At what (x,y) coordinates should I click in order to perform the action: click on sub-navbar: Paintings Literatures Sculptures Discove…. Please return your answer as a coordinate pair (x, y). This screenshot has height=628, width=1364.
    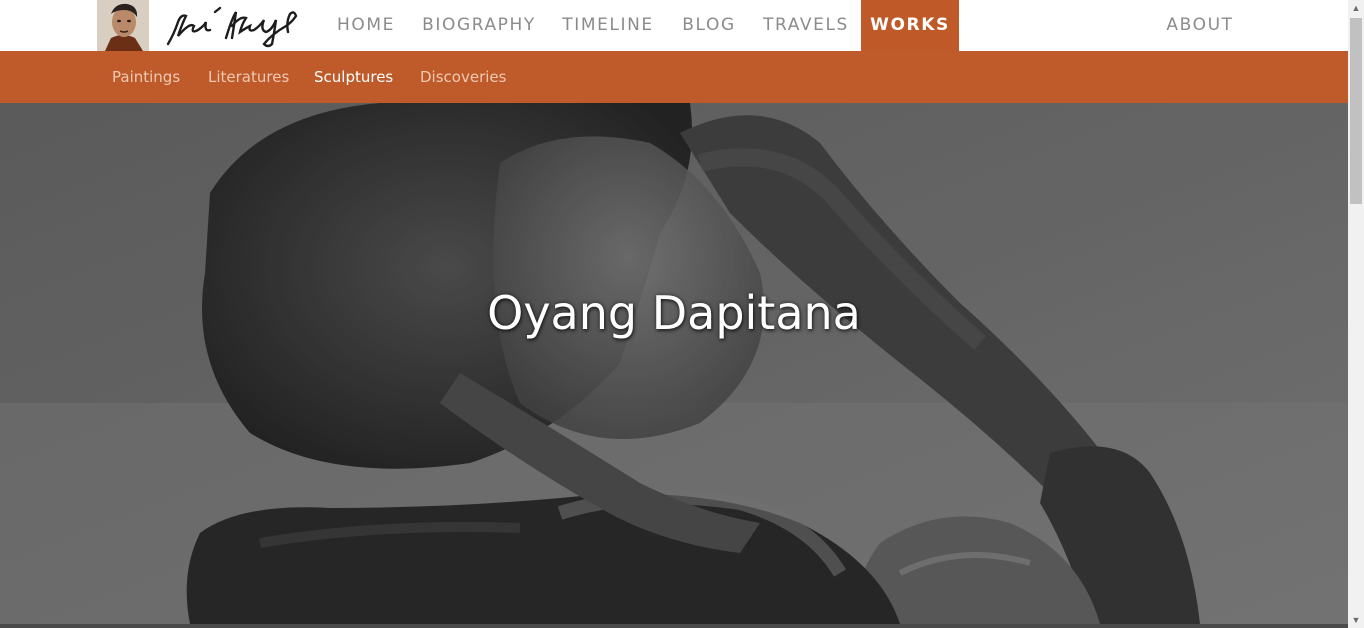
    Looking at the image, I should click on (674, 77).